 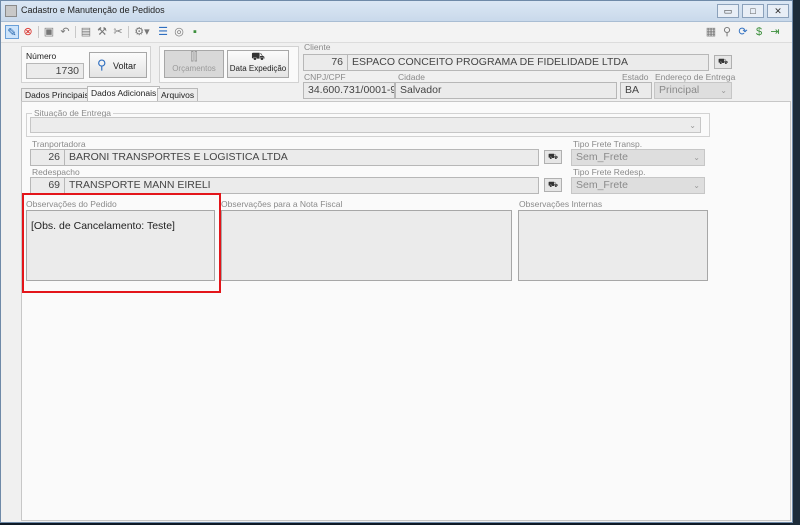 What do you see at coordinates (194, 57) in the screenshot?
I see `binoculars-icon: ⫿⫿` at bounding box center [194, 57].